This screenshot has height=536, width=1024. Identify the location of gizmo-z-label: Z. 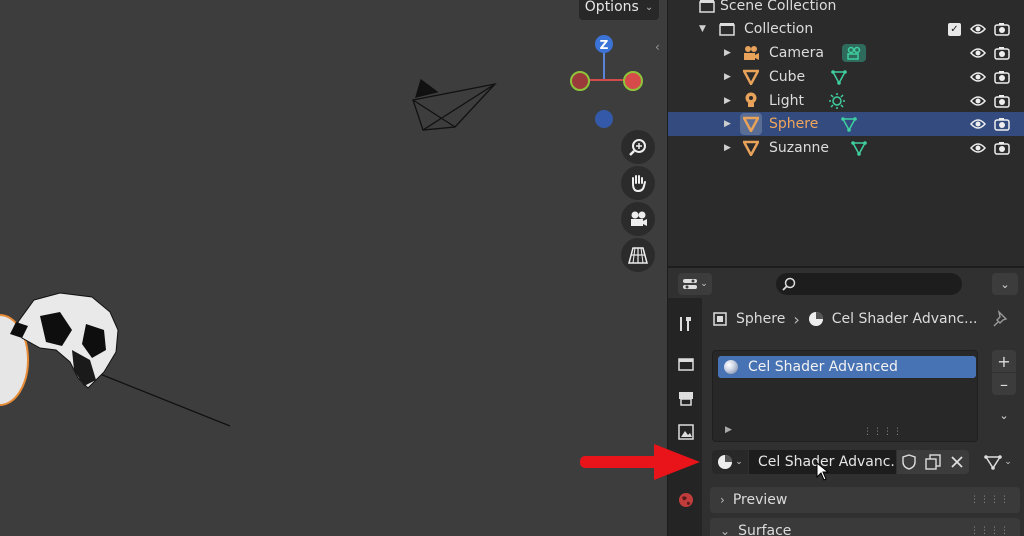
(604, 45).